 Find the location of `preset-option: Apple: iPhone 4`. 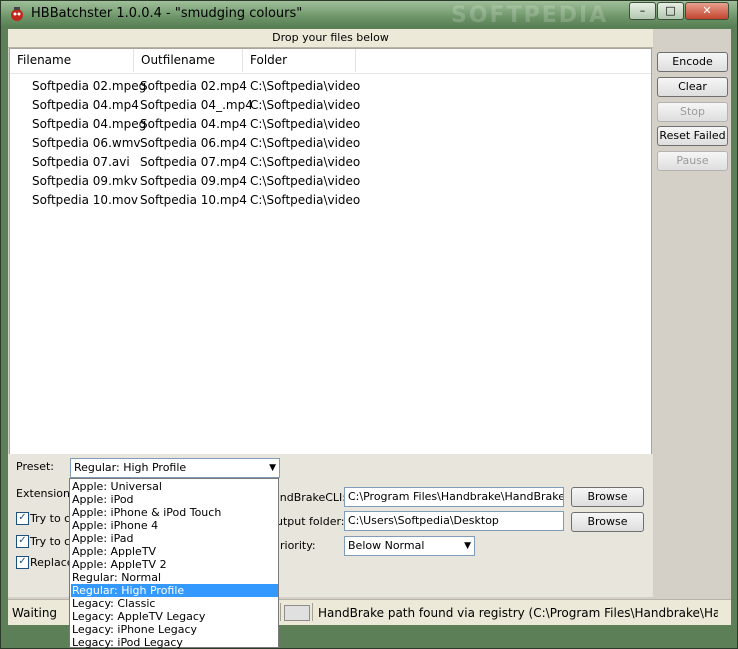

preset-option: Apple: iPhone 4 is located at coordinates (174, 525).